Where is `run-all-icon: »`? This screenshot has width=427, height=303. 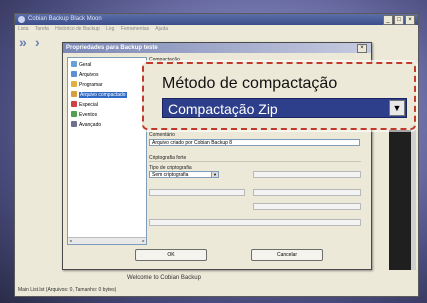 run-all-icon: » is located at coordinates (23, 42).